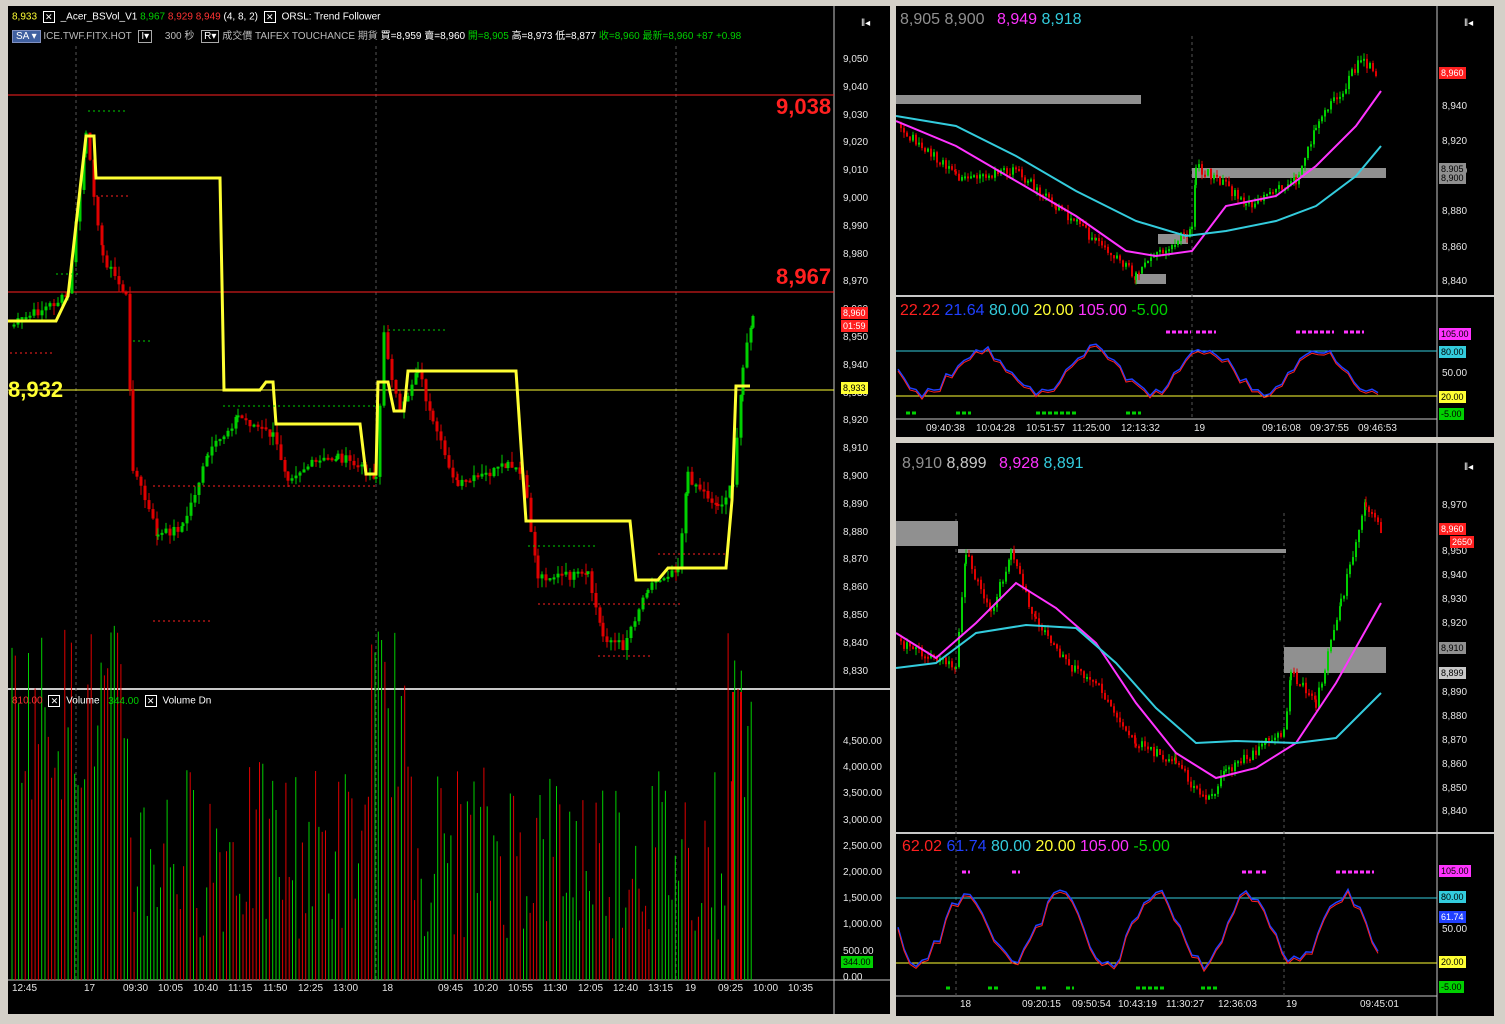 This screenshot has height=1024, width=1505. I want to click on tr-legend-1: 8,905, so click(920, 19).